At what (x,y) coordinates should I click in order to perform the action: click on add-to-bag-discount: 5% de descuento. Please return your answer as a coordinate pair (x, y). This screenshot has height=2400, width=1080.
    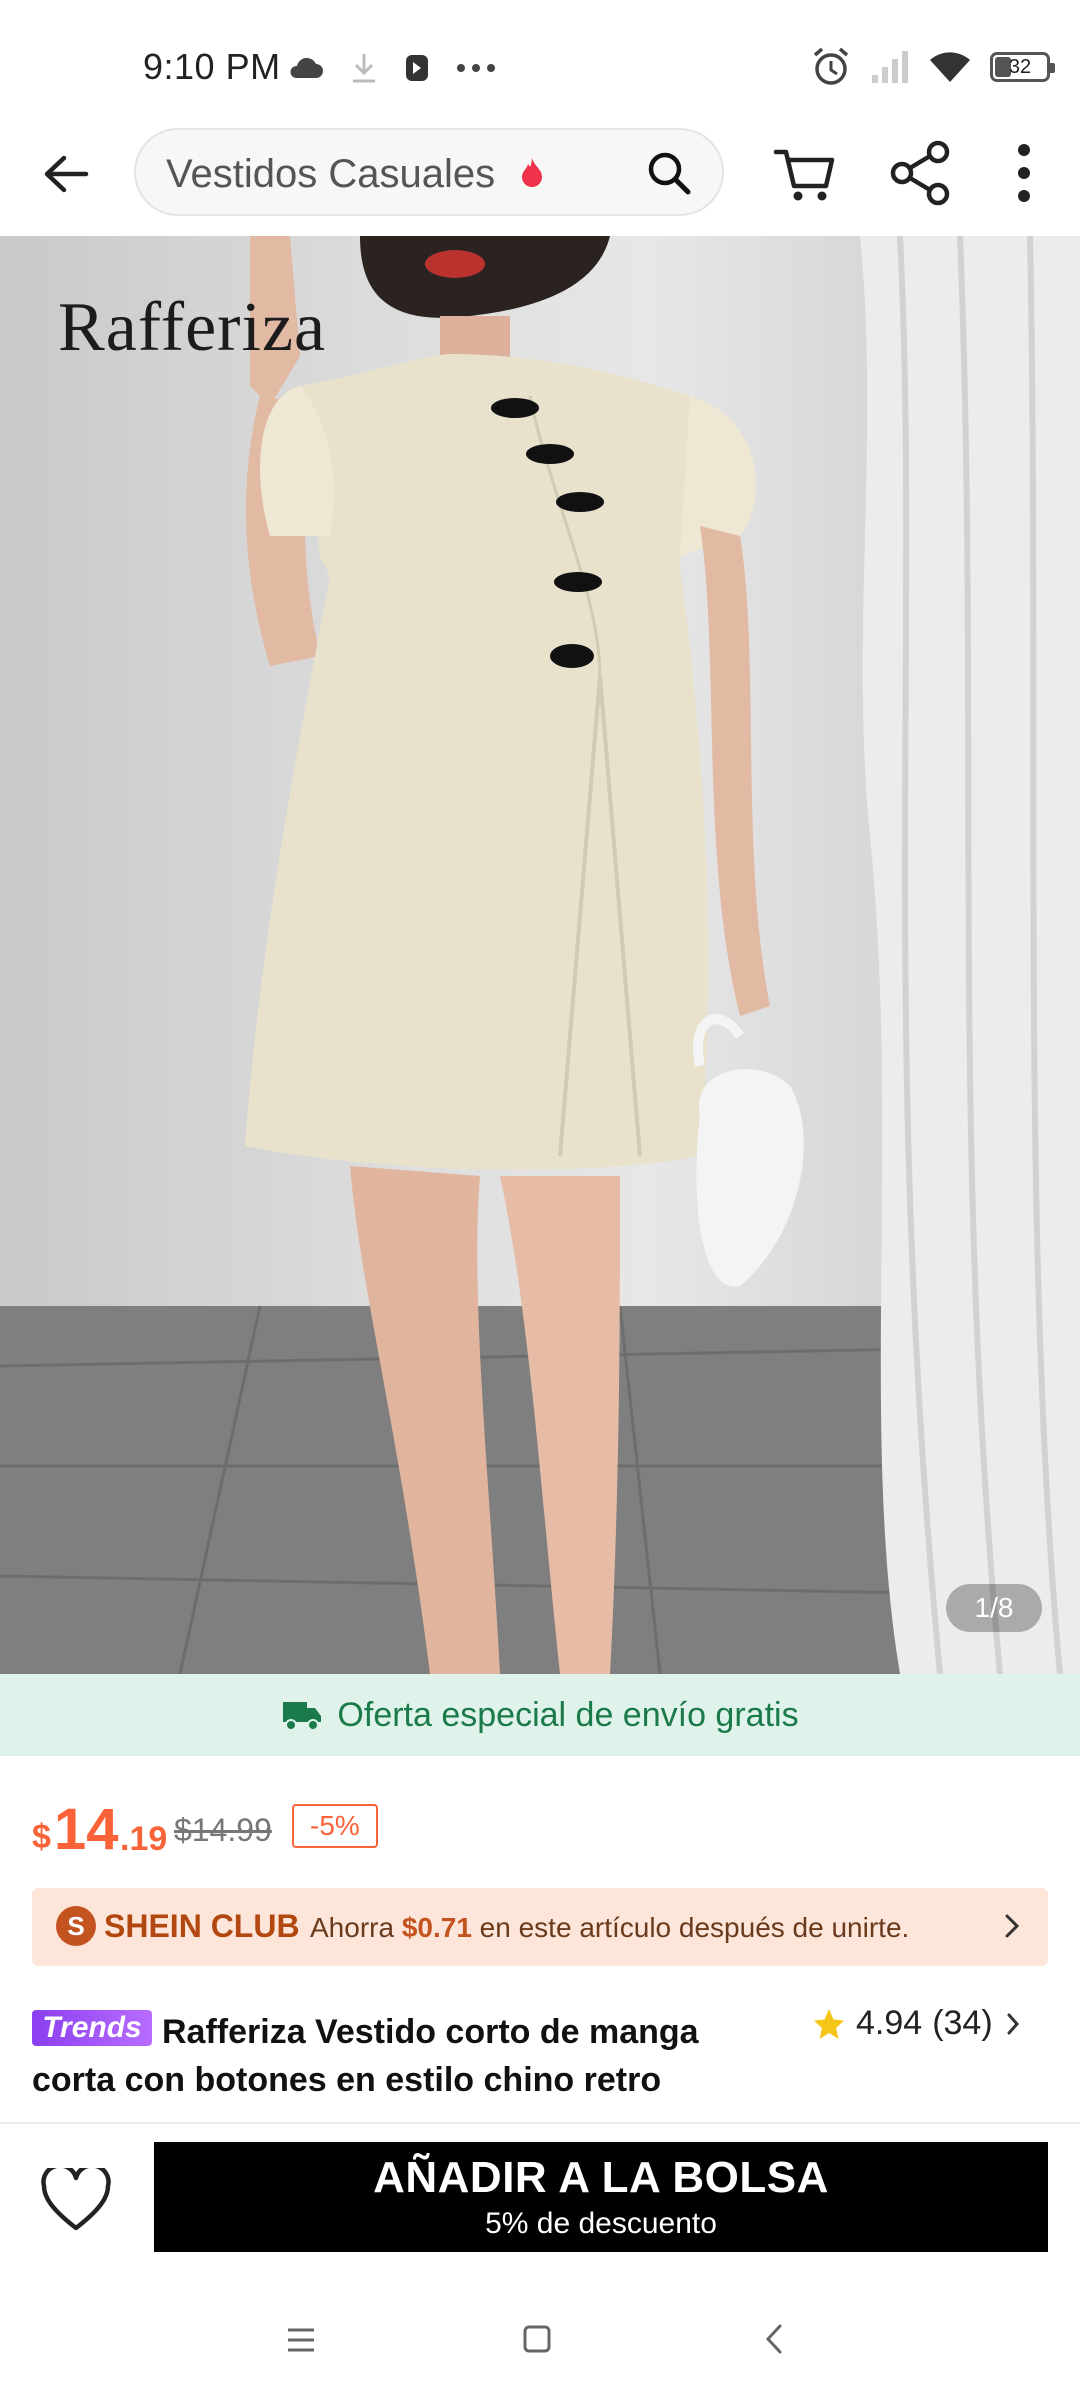
    Looking at the image, I should click on (601, 2223).